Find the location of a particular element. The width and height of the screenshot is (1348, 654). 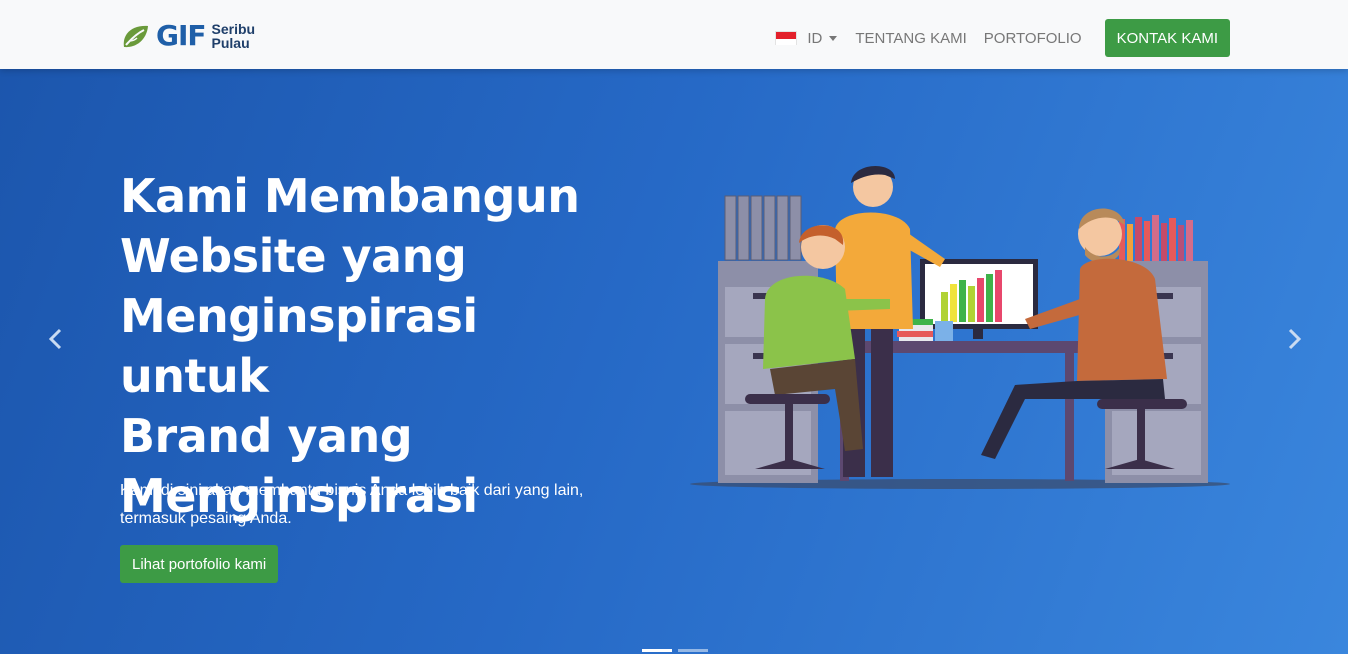

brand-sub-line-2: Pulau is located at coordinates (230, 43).